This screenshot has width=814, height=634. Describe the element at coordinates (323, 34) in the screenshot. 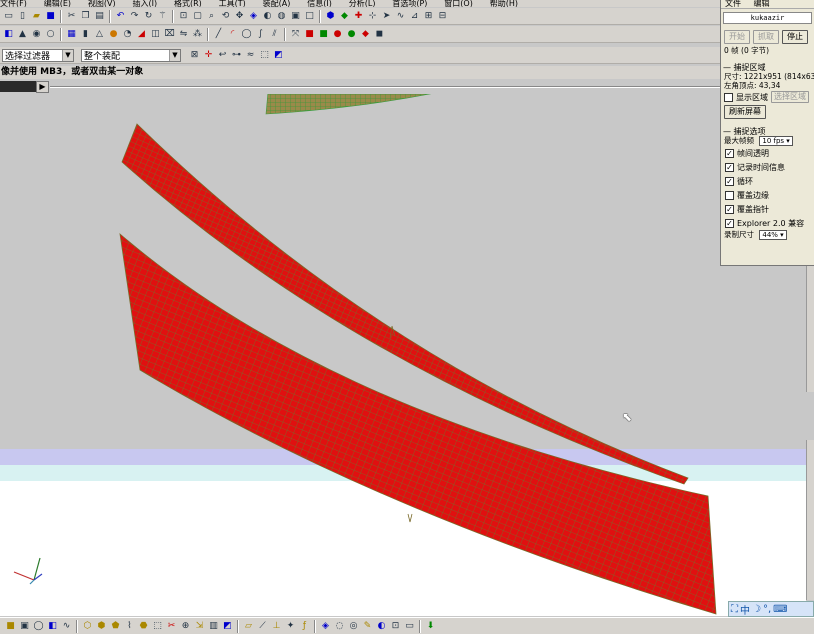

I see `color-green-icon: ■` at that location.